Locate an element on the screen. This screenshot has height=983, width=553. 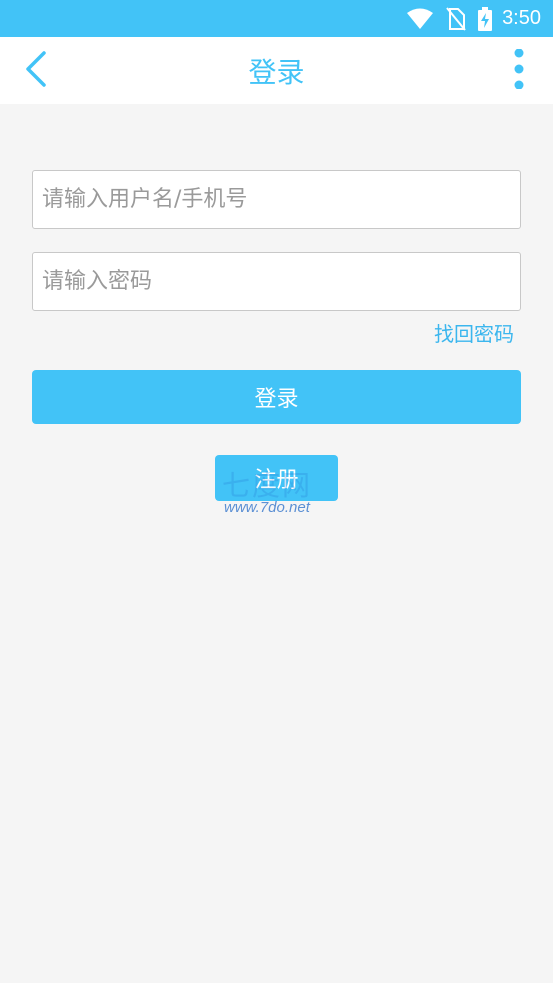
password-field-container is located at coordinates (276, 281).